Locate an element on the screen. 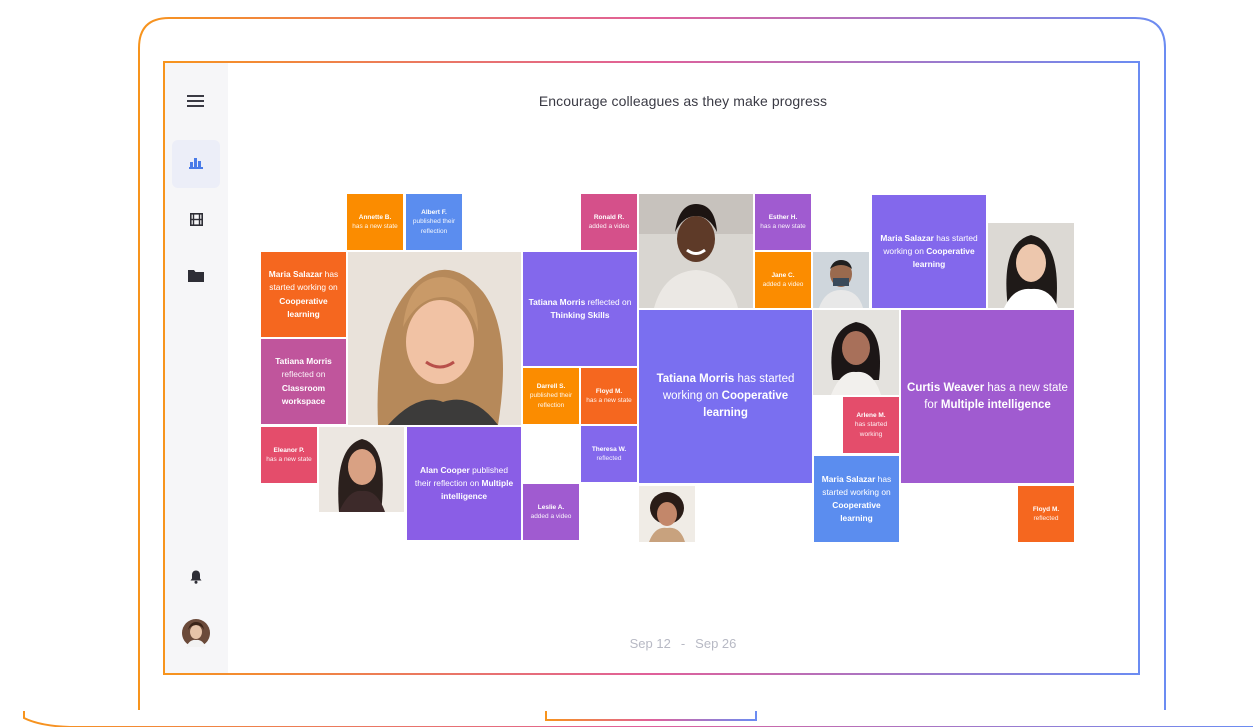 The width and height of the screenshot is (1253, 727). activity-tile-floyd: Floyd M. has a new state is located at coordinates (609, 396).